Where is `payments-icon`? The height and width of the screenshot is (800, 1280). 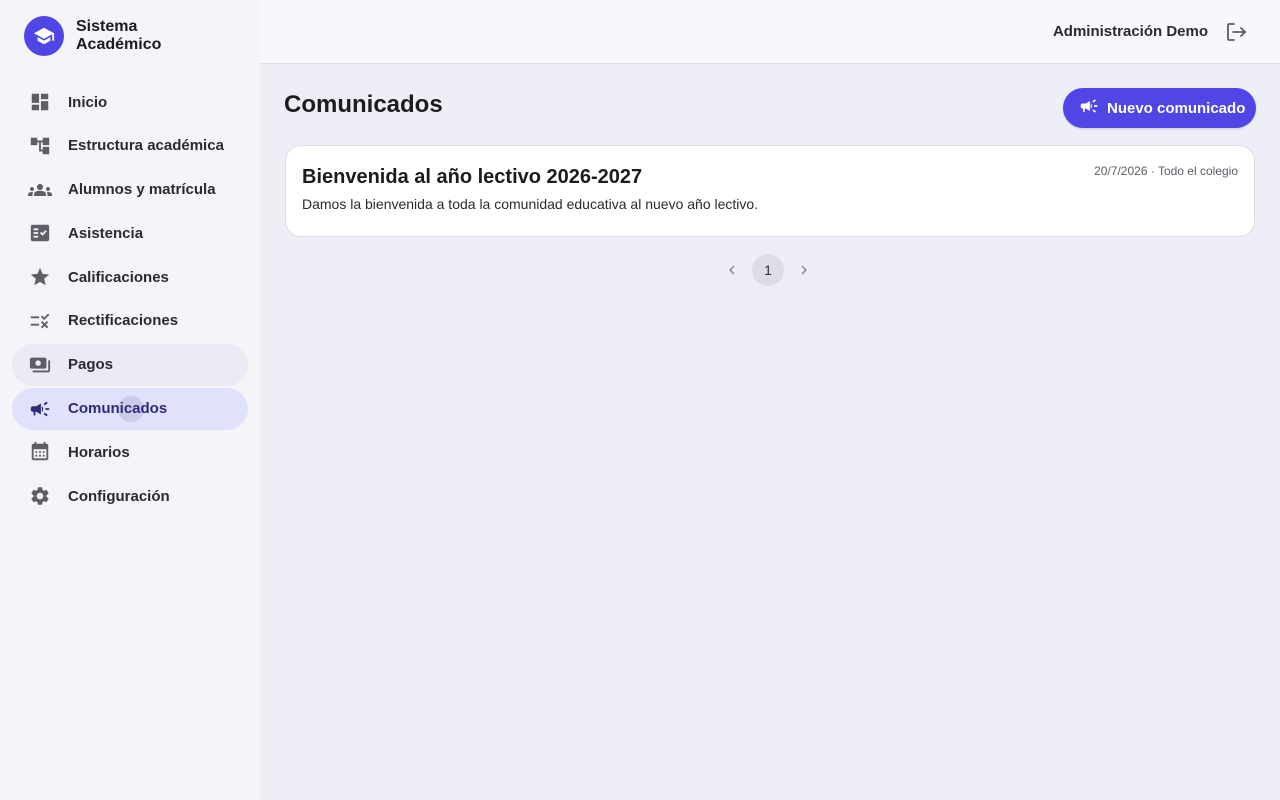 payments-icon is located at coordinates (40, 365).